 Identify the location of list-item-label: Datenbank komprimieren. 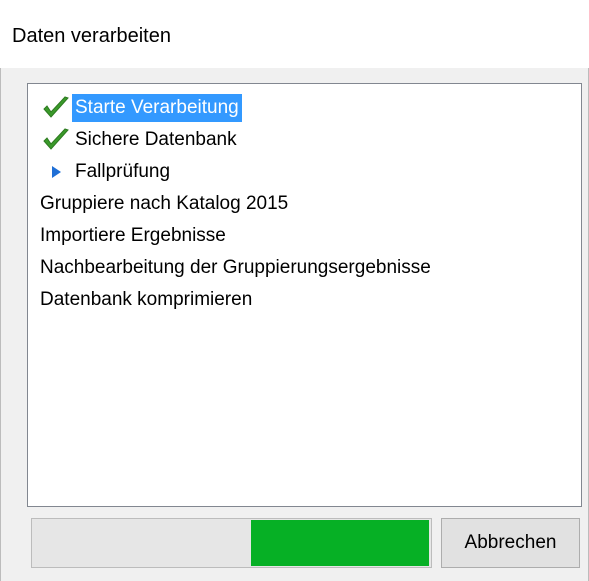
(146, 299).